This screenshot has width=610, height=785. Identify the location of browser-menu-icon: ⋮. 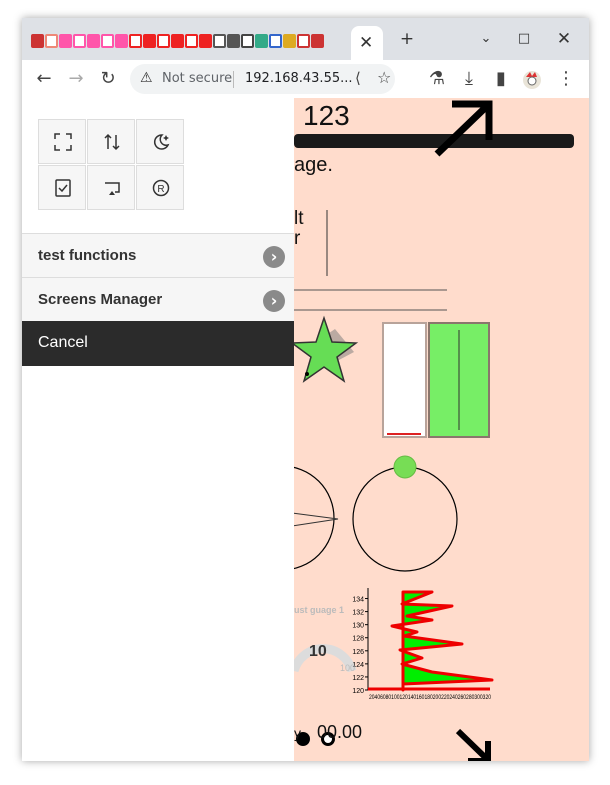
(566, 79).